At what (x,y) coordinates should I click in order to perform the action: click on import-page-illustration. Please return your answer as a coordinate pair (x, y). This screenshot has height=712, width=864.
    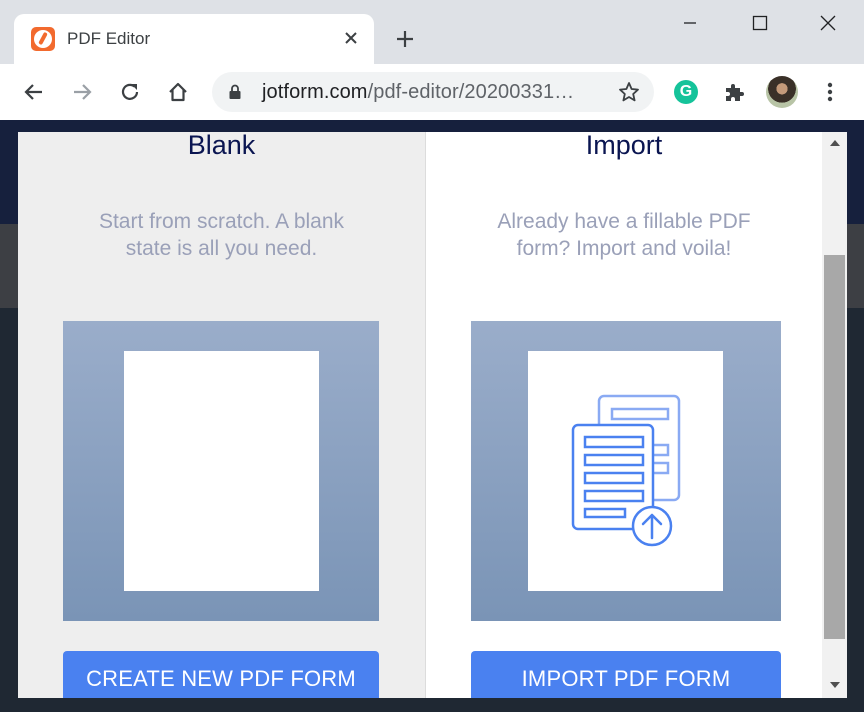
    Looking at the image, I should click on (625, 471).